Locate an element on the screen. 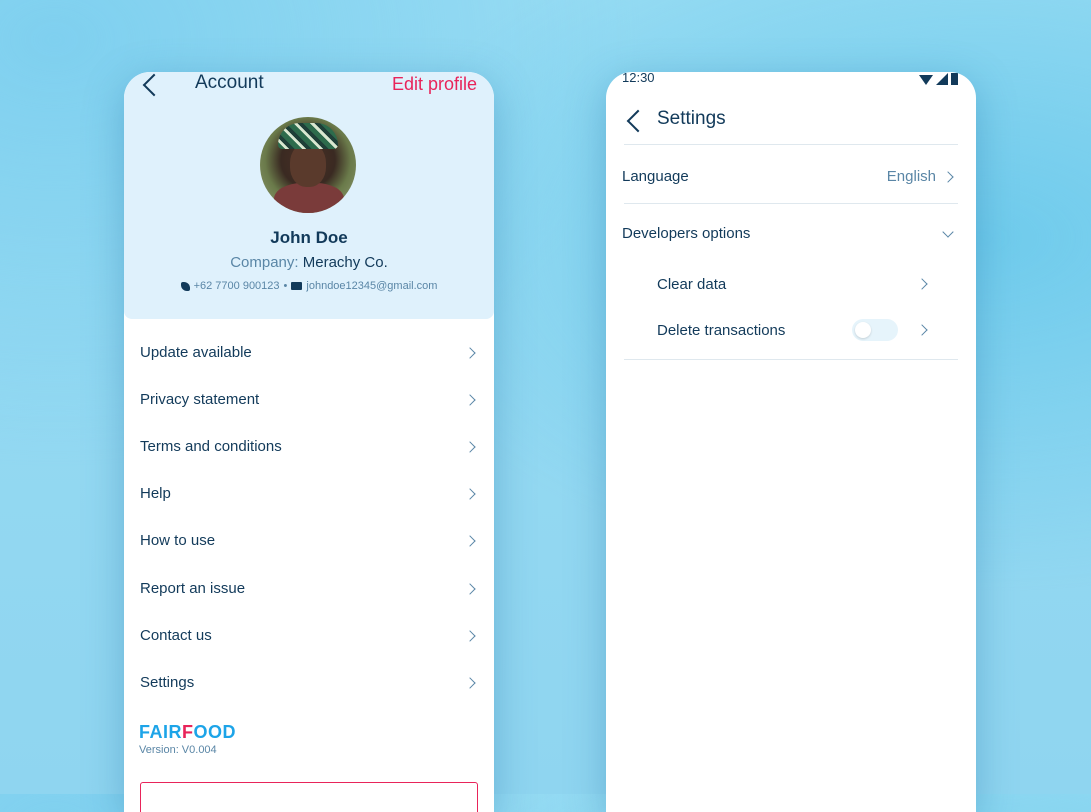 The image size is (1091, 812). signal-icon is located at coordinates (942, 79).